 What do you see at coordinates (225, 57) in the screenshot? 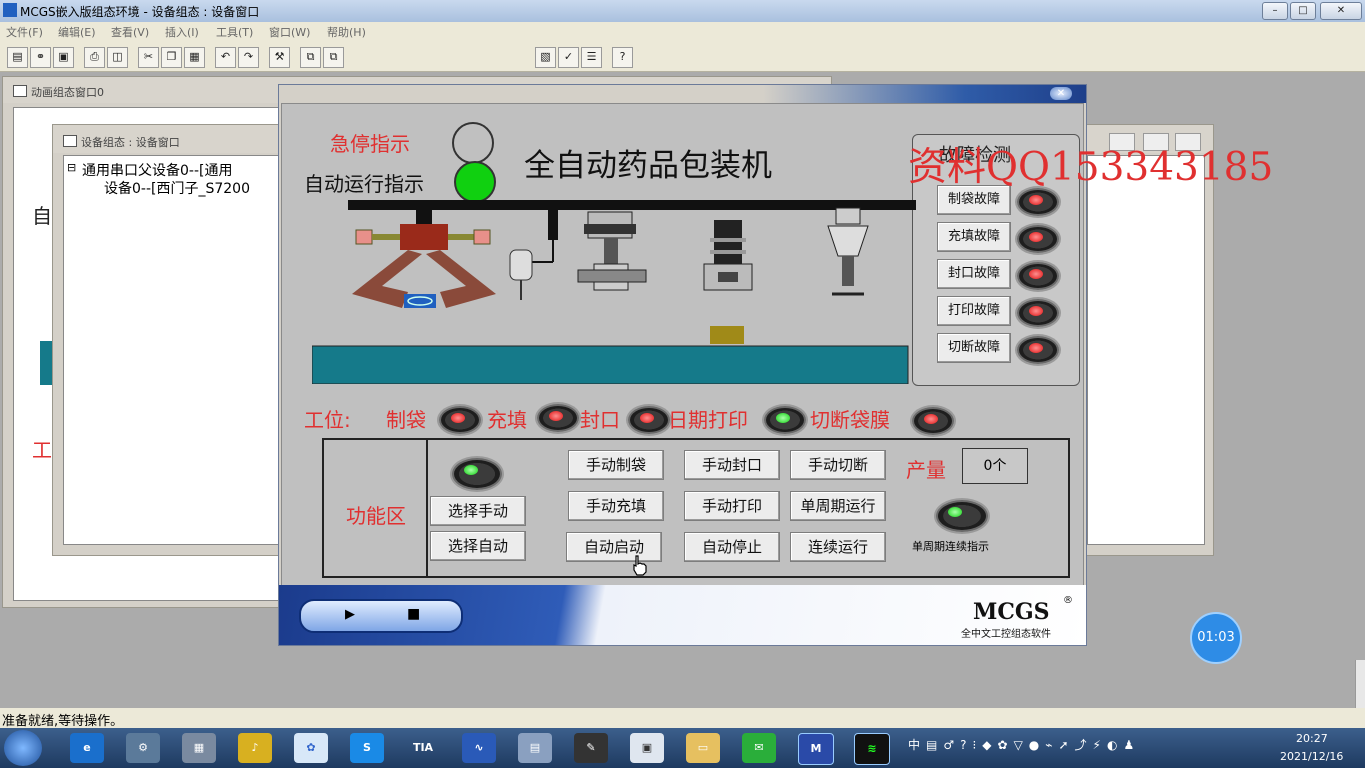
I see `undo-icon: ↶` at bounding box center [225, 57].